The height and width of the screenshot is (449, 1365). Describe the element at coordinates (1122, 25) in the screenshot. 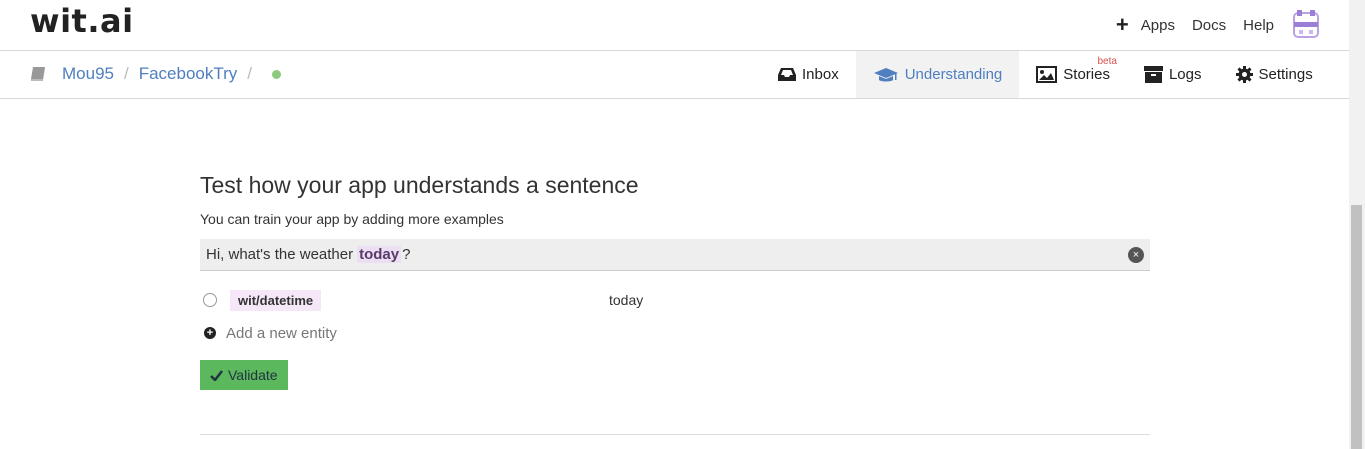

I see `add-app-icon: +` at that location.